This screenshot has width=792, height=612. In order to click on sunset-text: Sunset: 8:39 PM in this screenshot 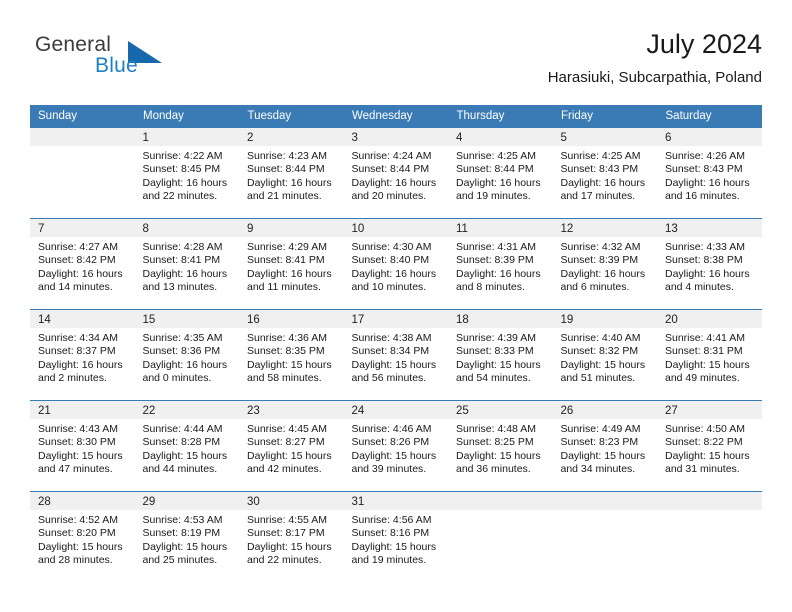, I will do `click(495, 260)`.